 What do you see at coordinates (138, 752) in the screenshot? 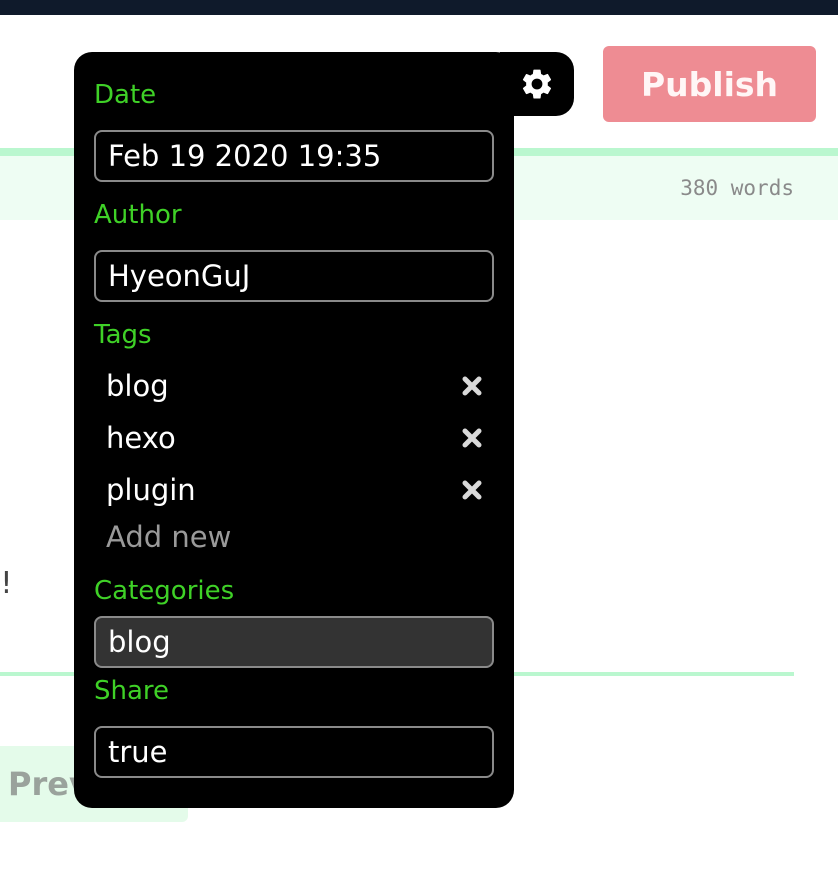
I see `share-value: true` at bounding box center [138, 752].